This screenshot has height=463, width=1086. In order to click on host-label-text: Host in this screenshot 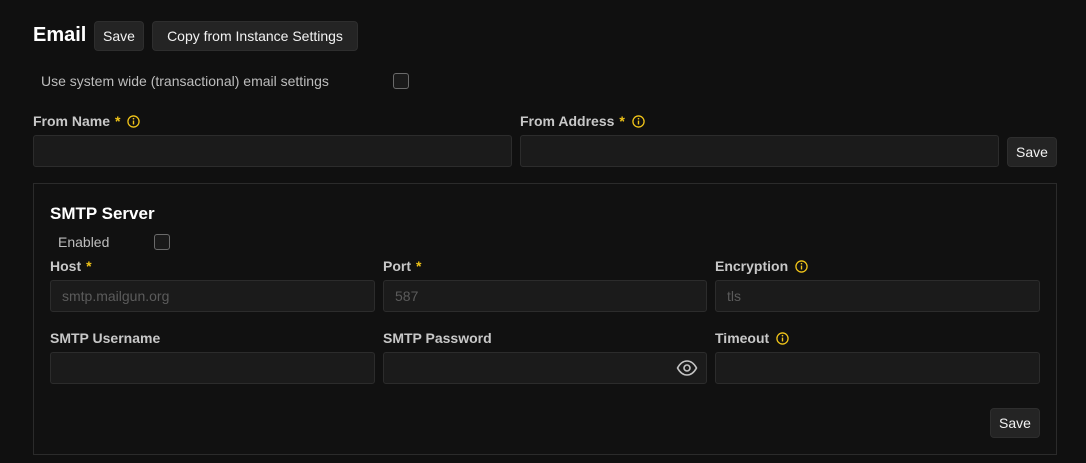, I will do `click(66, 266)`.